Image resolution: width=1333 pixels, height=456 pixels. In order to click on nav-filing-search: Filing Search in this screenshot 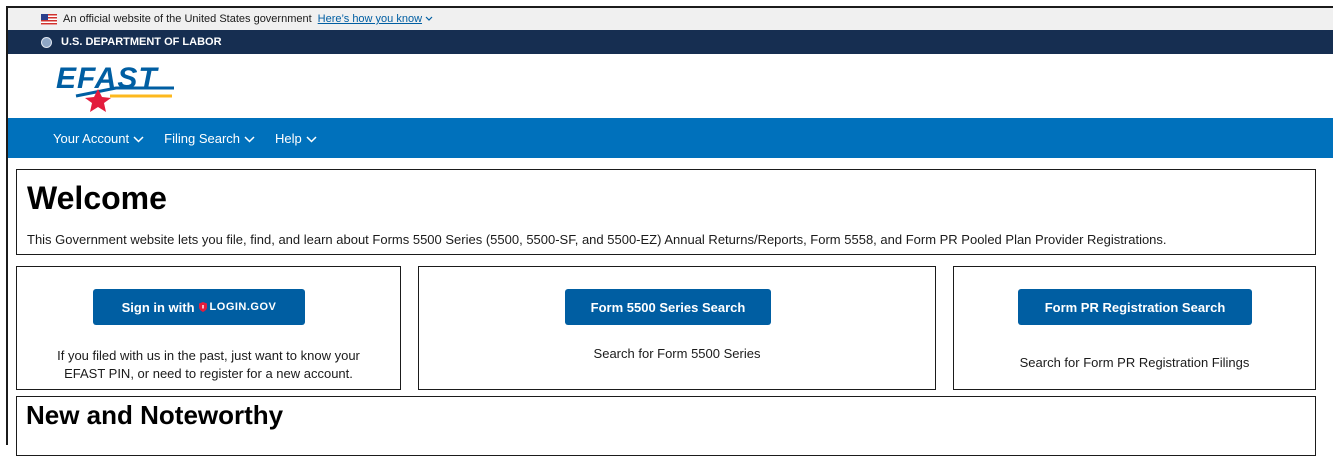, I will do `click(209, 138)`.